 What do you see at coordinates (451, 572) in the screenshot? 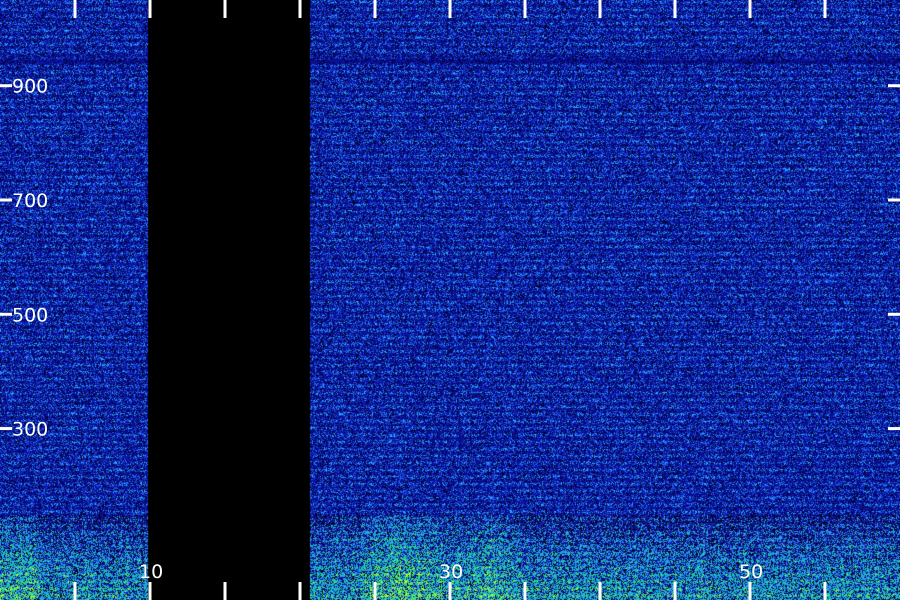
I see `x-tick-label-30: 30` at bounding box center [451, 572].